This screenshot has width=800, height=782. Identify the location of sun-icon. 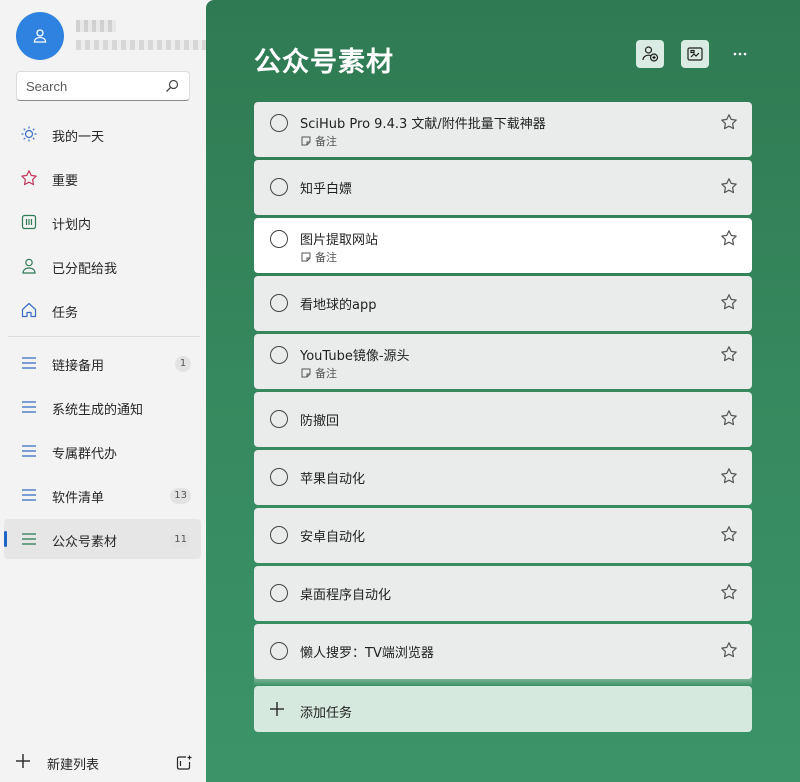
(29, 134).